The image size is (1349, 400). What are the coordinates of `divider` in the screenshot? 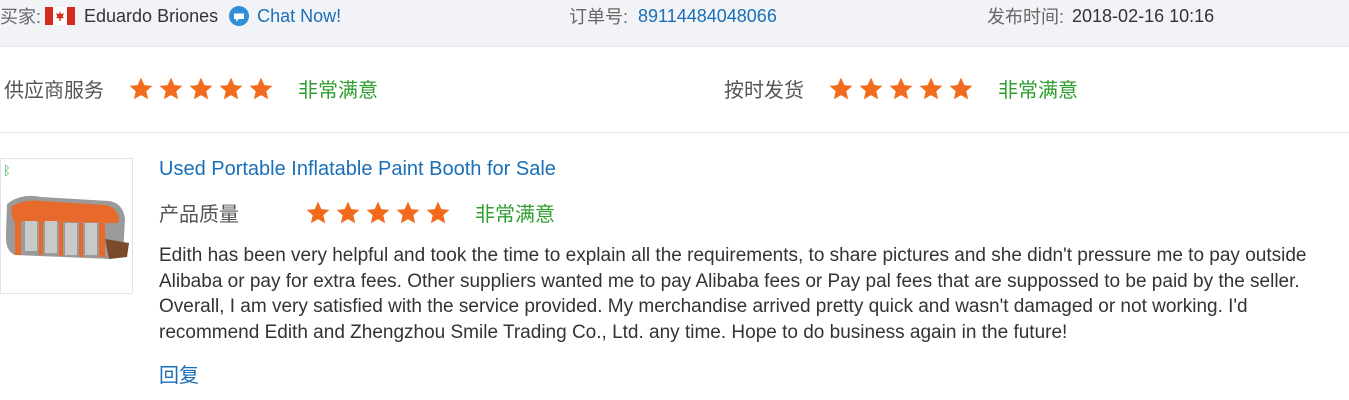 It's located at (674, 132).